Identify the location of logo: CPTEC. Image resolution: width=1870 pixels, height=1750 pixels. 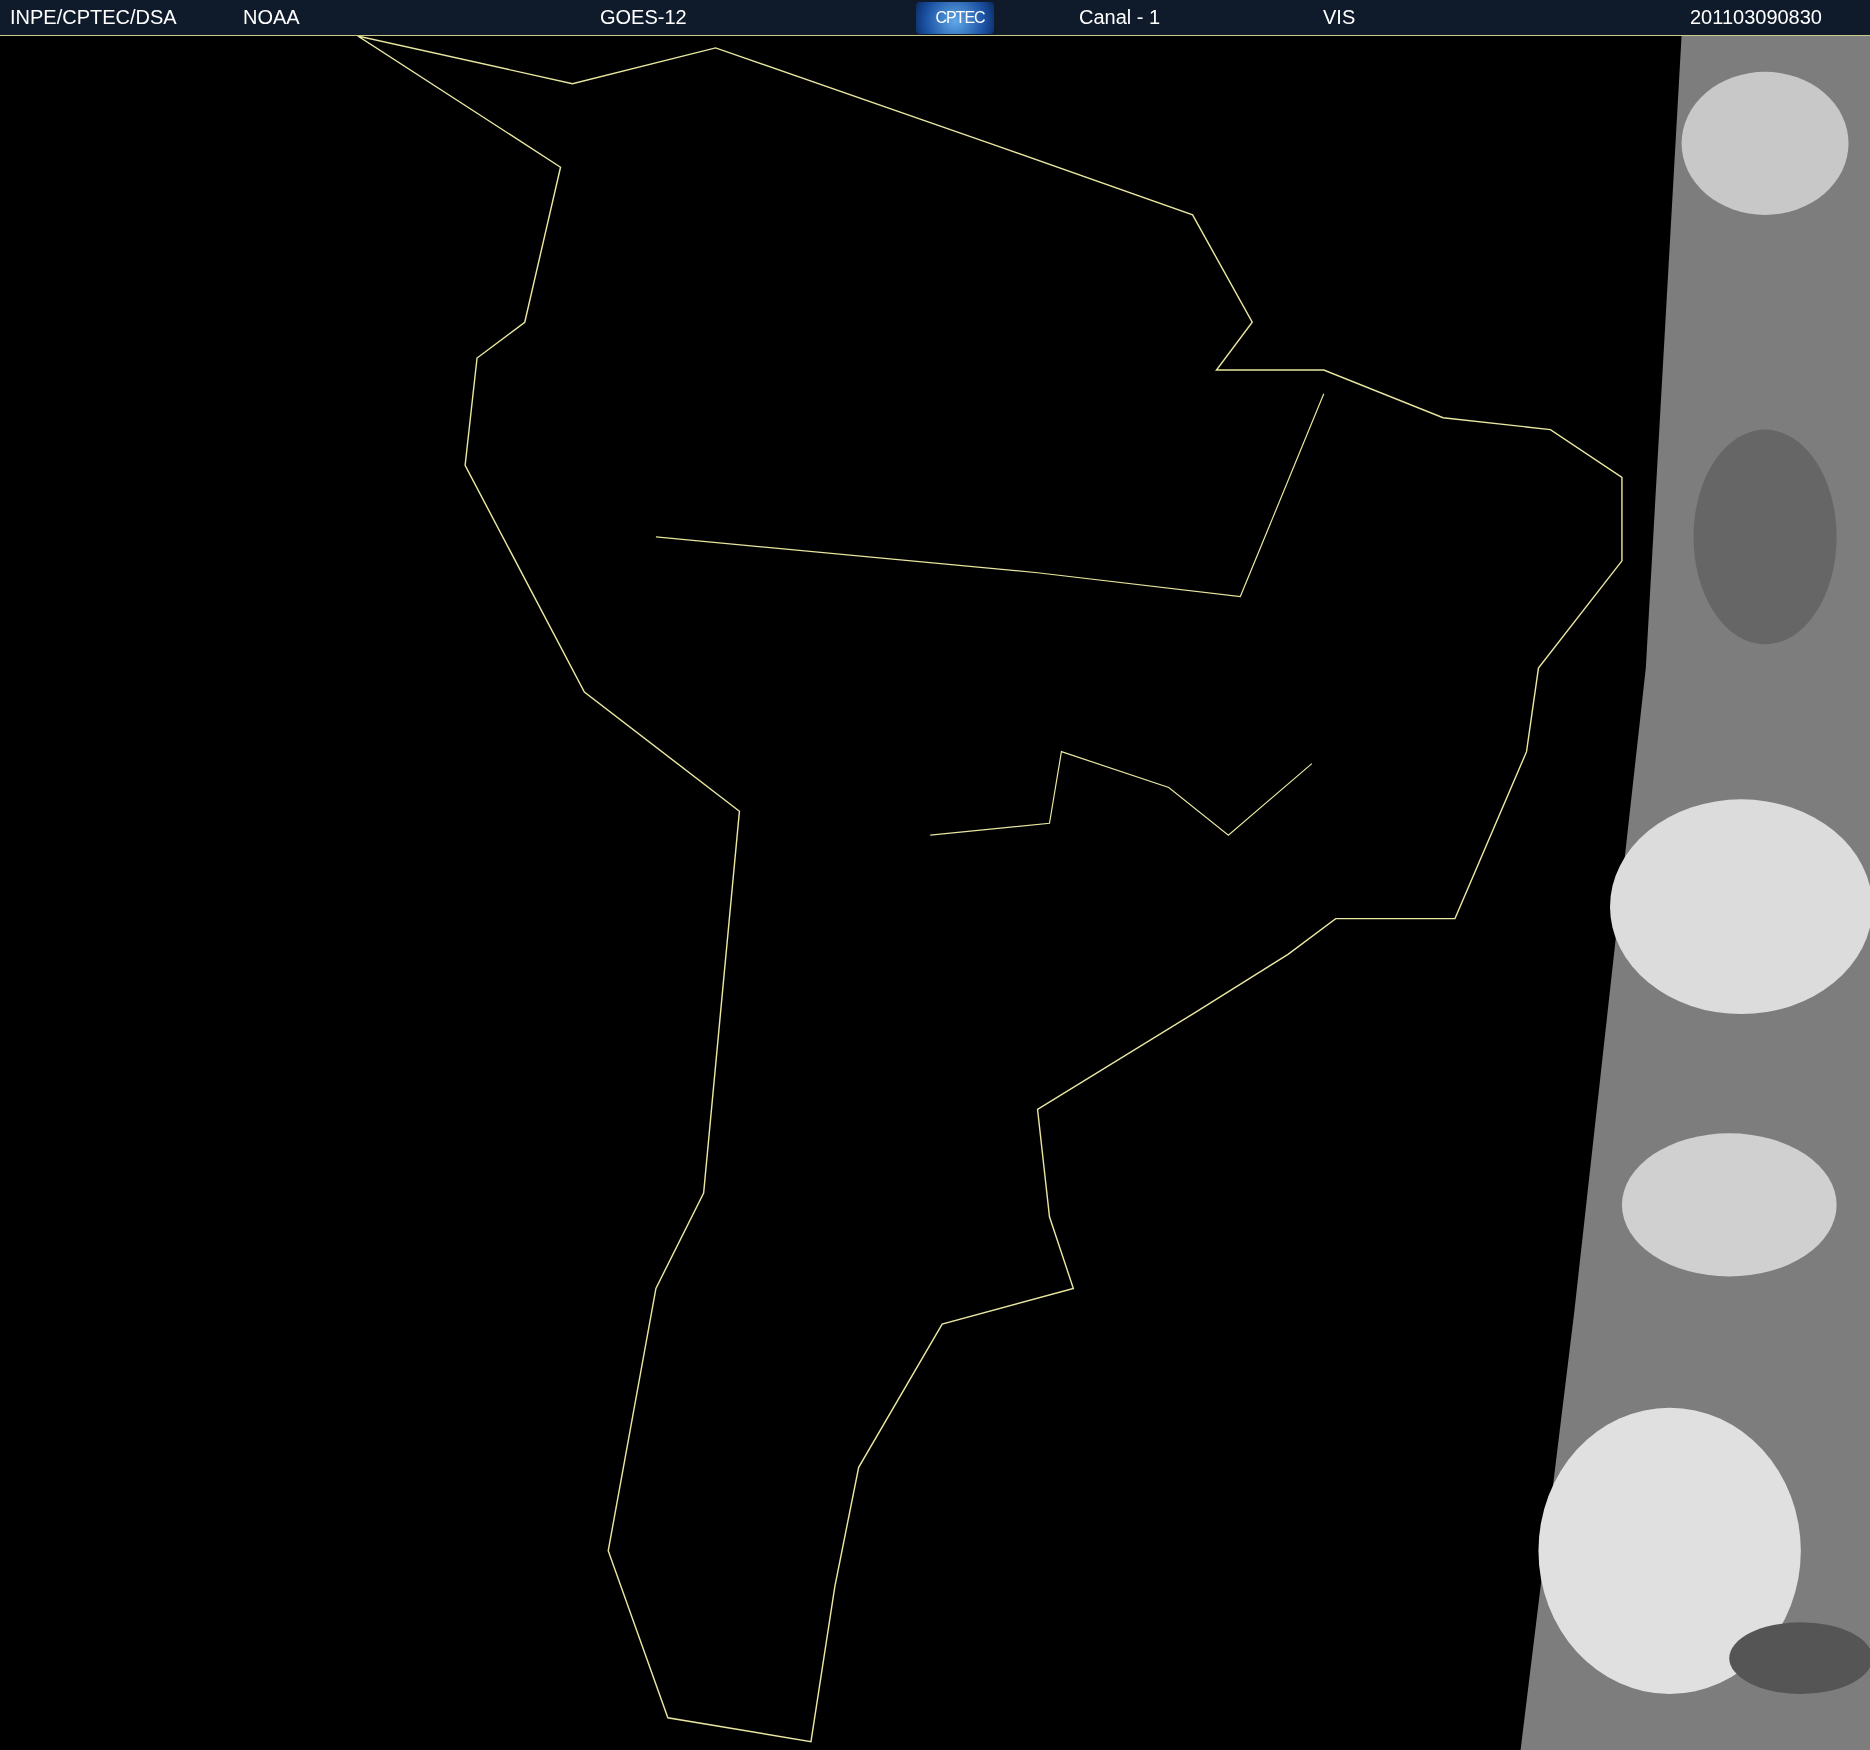
(955, 17).